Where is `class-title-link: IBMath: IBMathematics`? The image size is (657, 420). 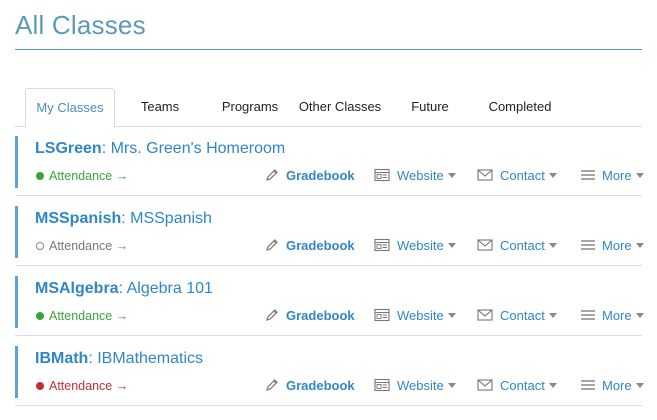 class-title-link: IBMath: IBMathematics is located at coordinates (119, 359).